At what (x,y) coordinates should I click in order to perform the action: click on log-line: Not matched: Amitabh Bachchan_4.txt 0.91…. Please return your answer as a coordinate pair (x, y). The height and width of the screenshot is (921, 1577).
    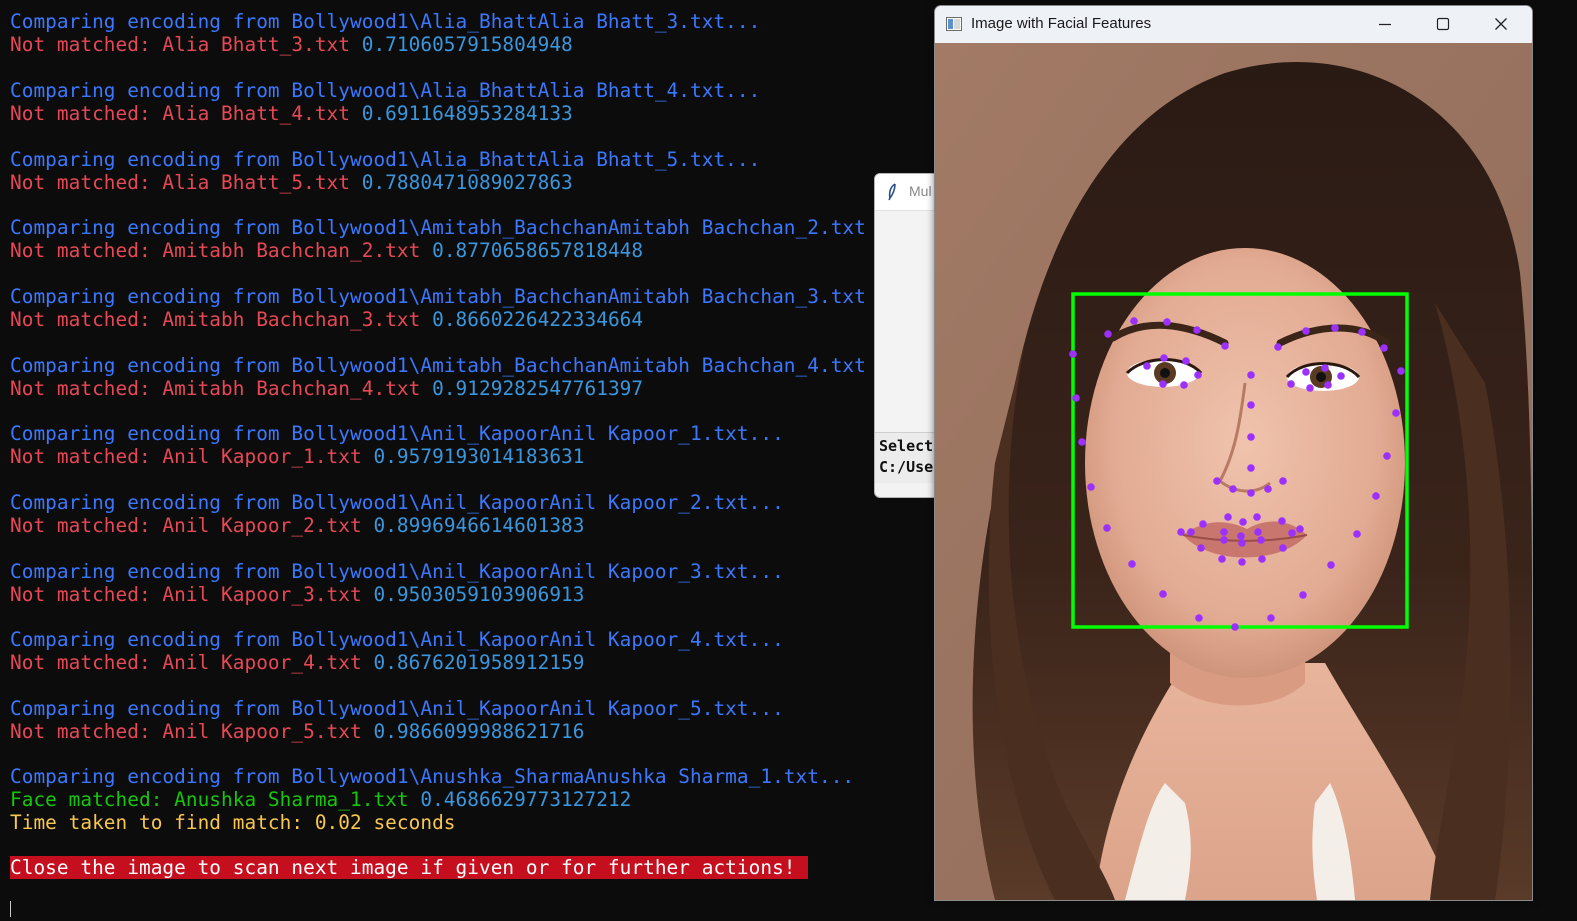
    Looking at the image, I should click on (327, 388).